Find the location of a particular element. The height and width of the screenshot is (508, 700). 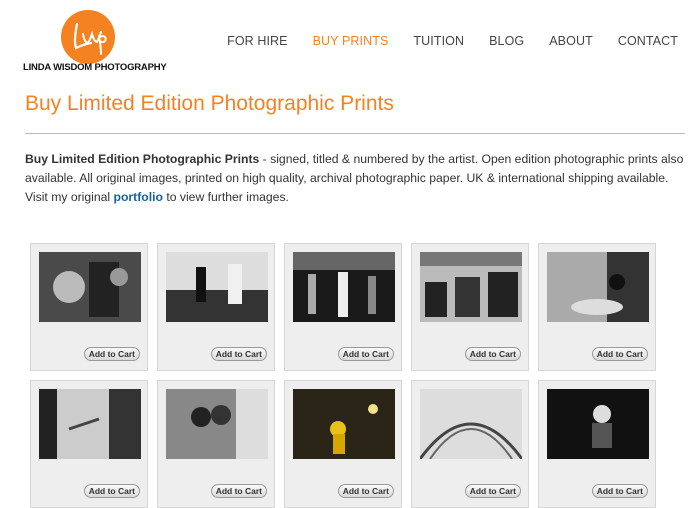

nav-buy-prints: BUY PRINTS is located at coordinates (351, 41).